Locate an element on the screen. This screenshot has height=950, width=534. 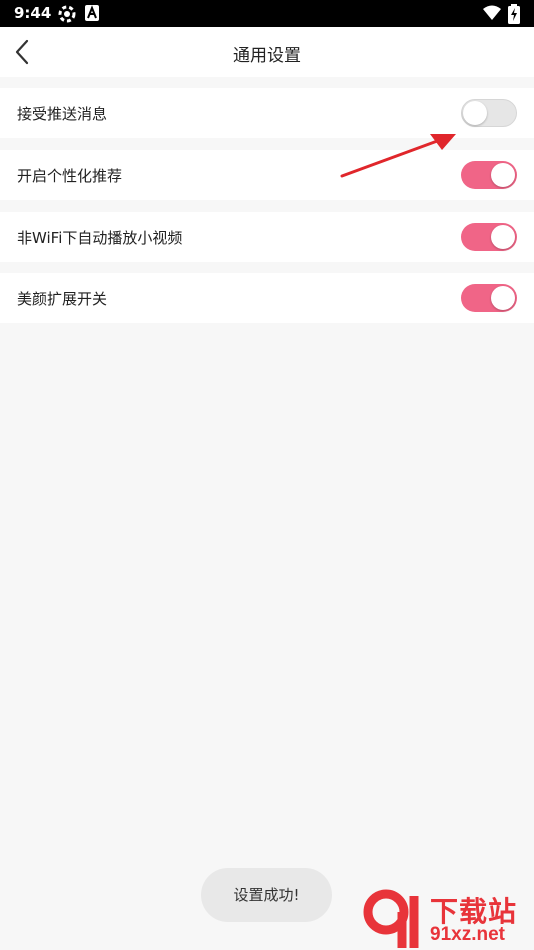
setting-row-autoplay-video: 非WiFi下自动播放小视频 is located at coordinates (267, 237).